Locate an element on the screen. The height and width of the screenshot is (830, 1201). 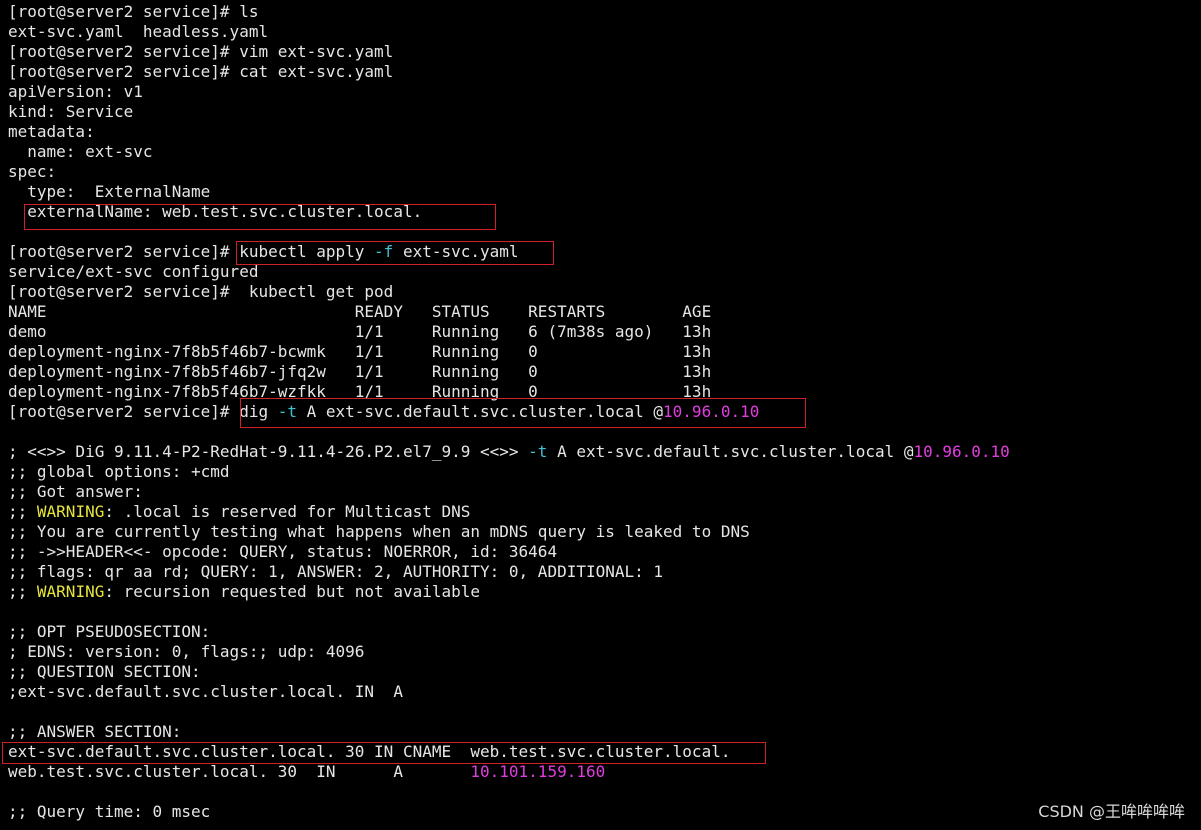
terminal-text: spec: is located at coordinates (32, 171).